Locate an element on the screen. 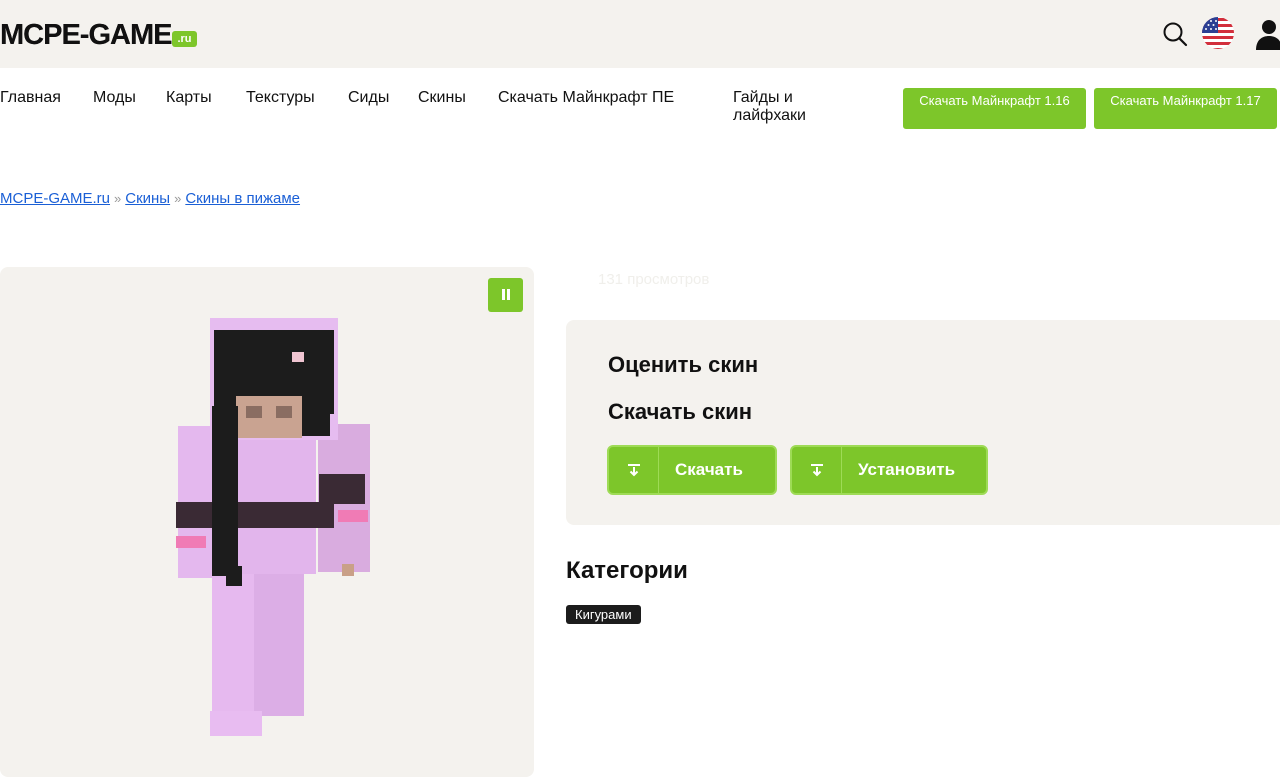 The width and height of the screenshot is (1280, 777). rate-skin-heading: Оценить скин is located at coordinates (683, 364).